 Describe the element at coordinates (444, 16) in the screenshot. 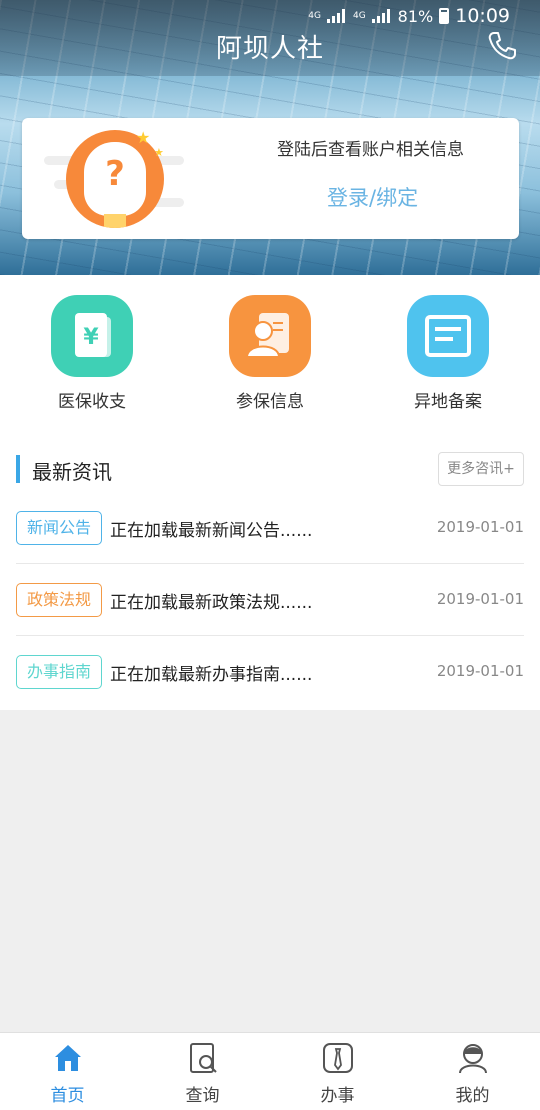

I see `battery-icon` at that location.